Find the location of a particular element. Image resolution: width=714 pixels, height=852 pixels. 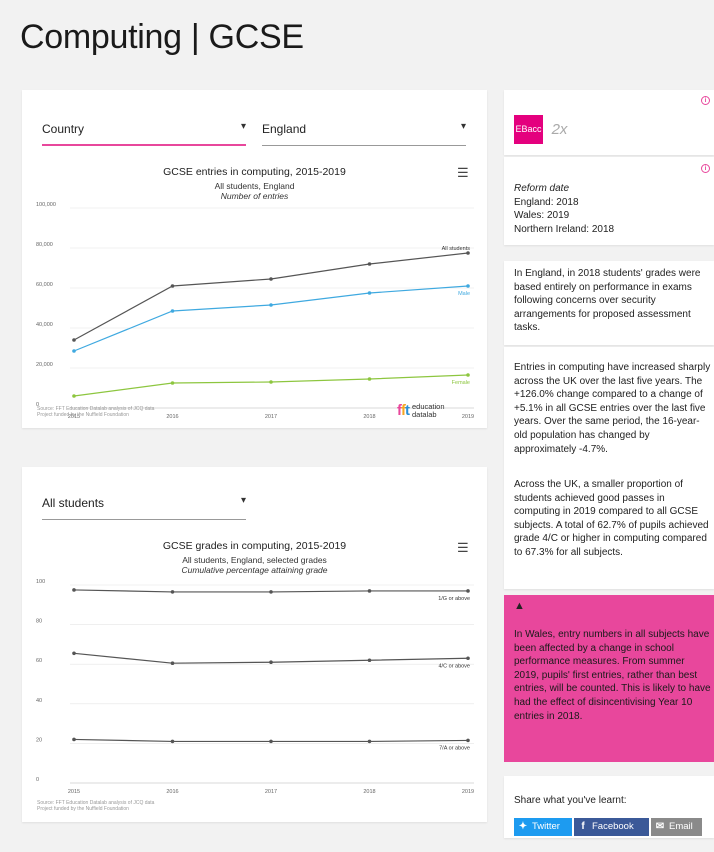

y-tick-label: 100 is located at coordinates (40, 582).